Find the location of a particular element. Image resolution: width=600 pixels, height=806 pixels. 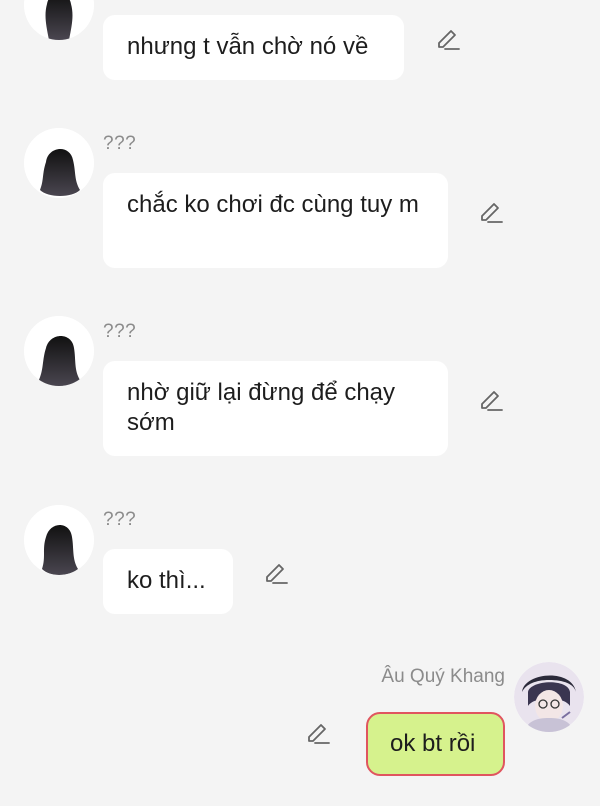

my-message-bubble: ok bt rồi is located at coordinates (435, 744).